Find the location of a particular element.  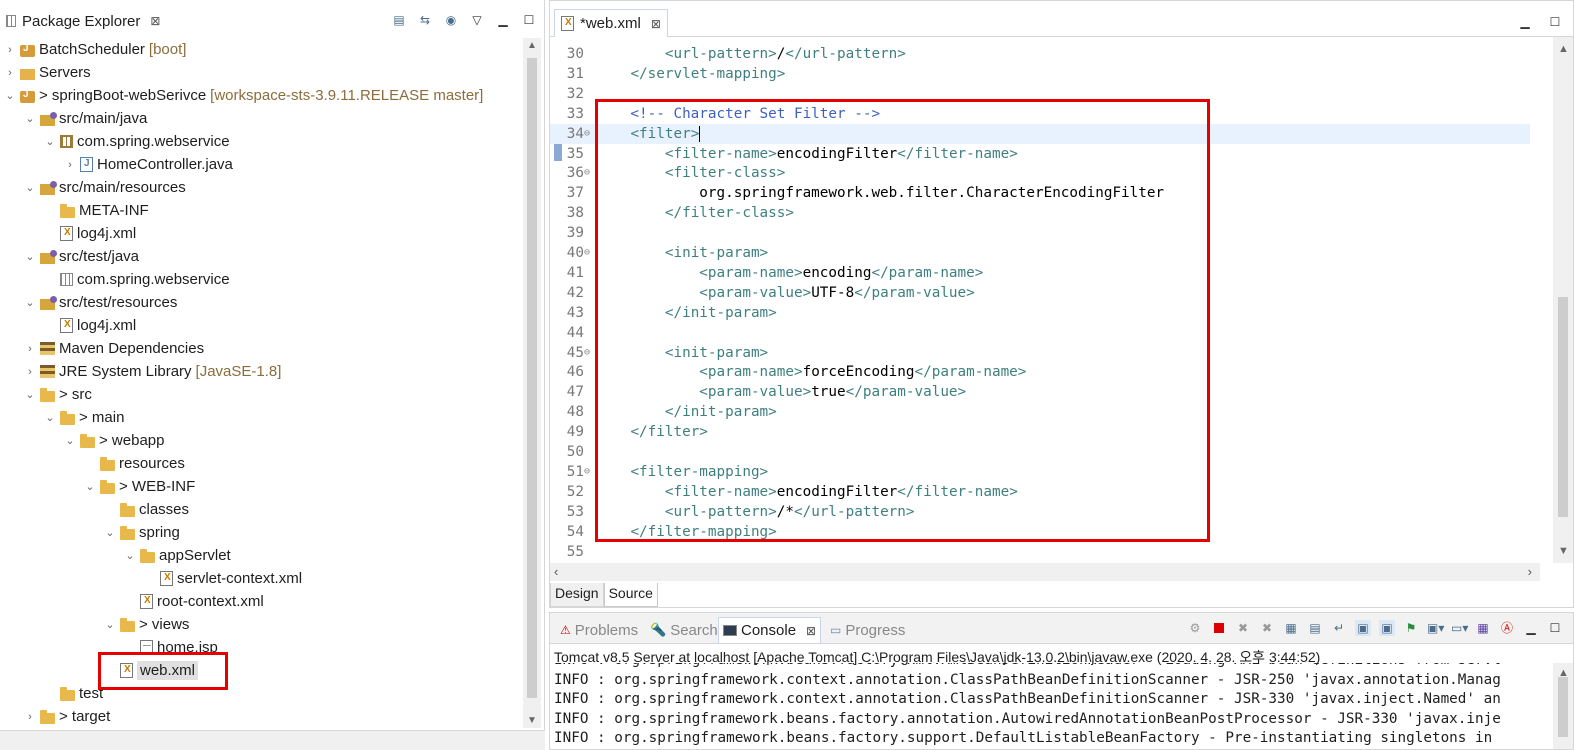

tree-item-folder-spring: ⌄ spring is located at coordinates (140, 532).